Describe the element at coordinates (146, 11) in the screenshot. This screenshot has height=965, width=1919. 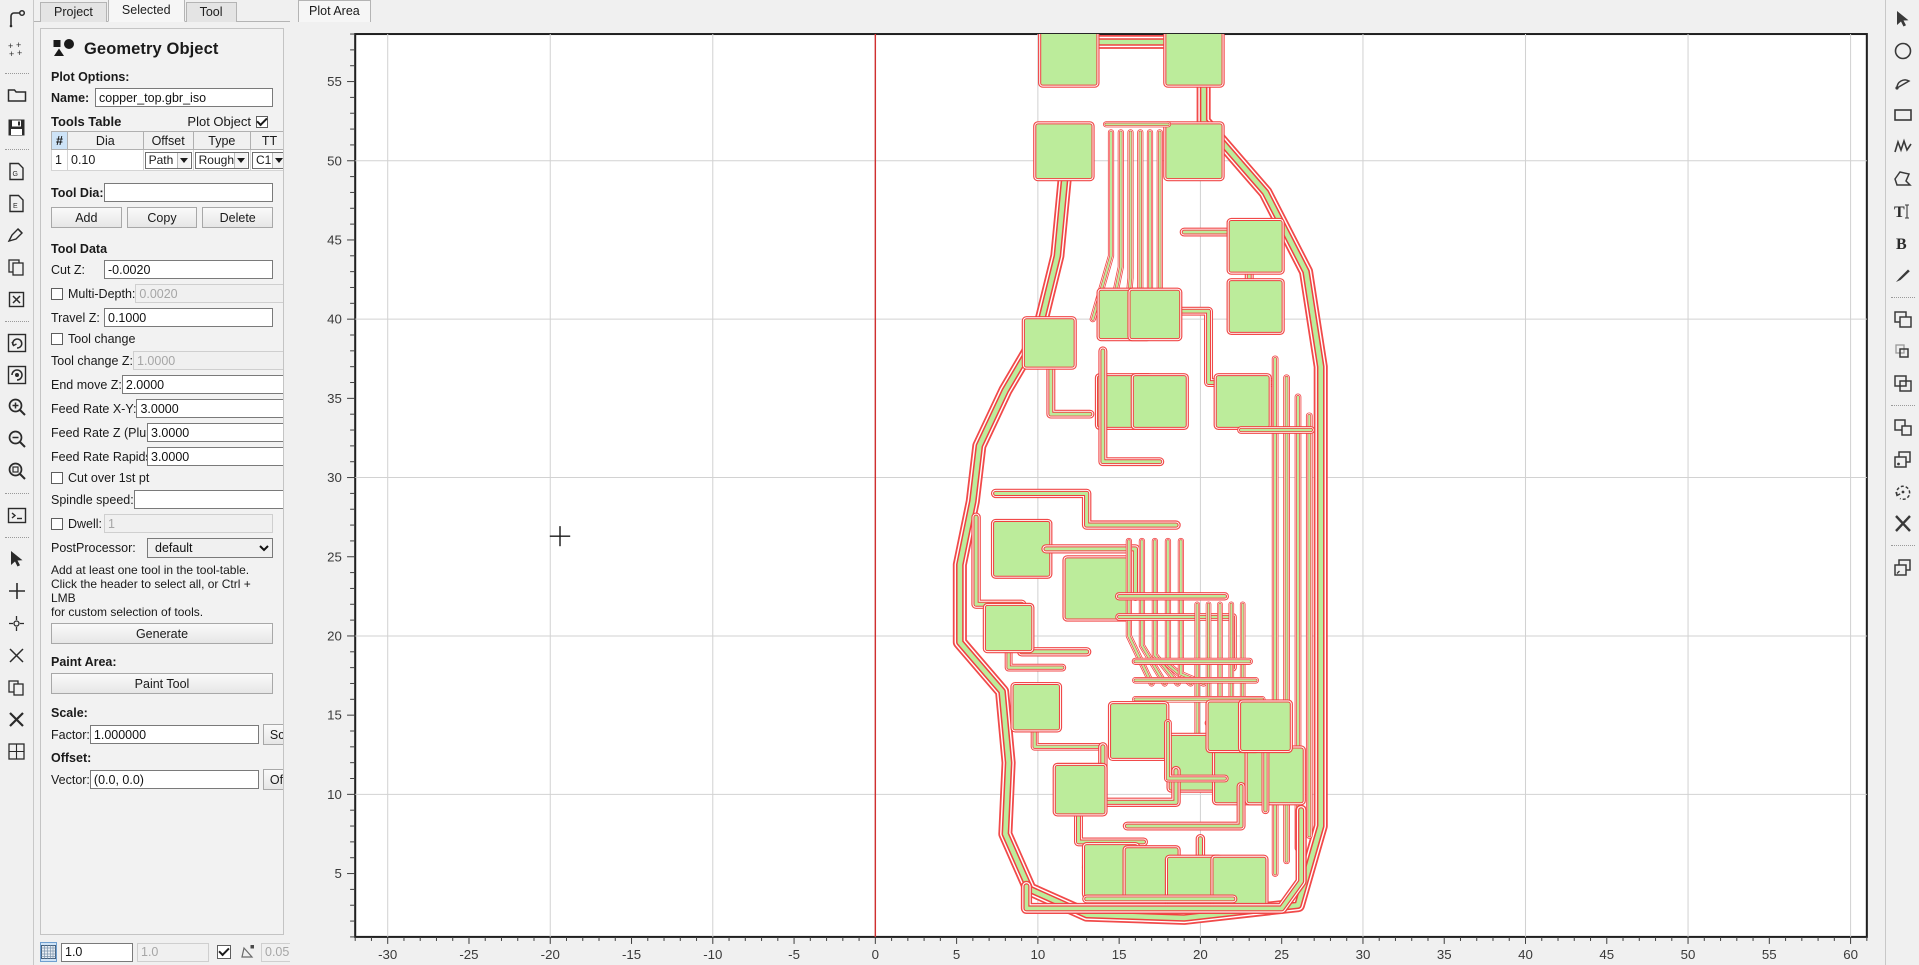
I see `tab-selected: Selected` at that location.